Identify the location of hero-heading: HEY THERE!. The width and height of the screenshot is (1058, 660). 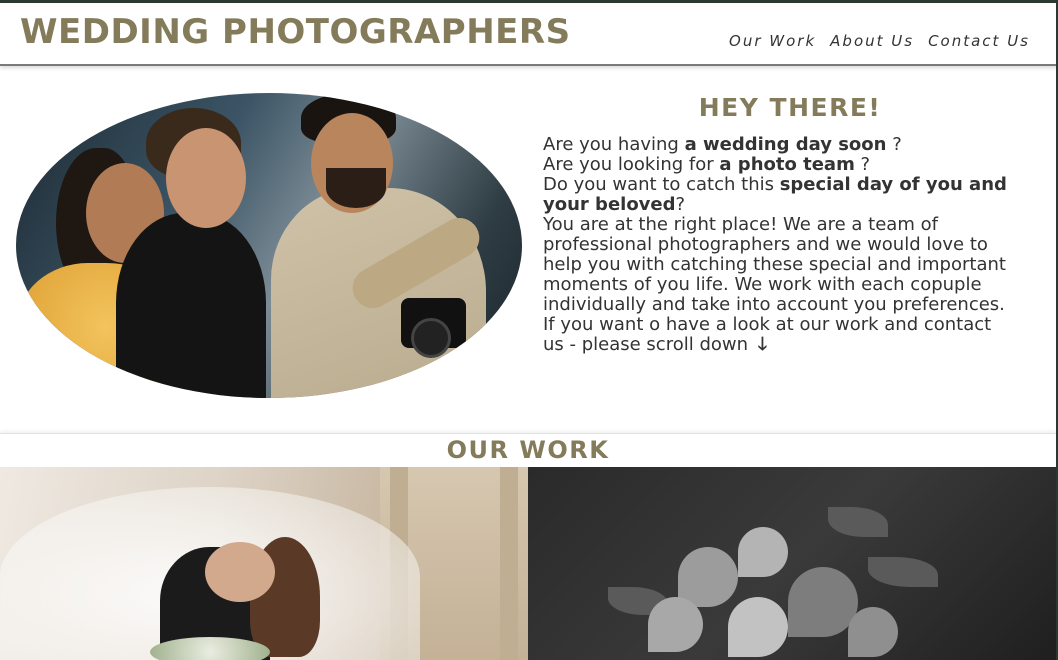
(790, 107).